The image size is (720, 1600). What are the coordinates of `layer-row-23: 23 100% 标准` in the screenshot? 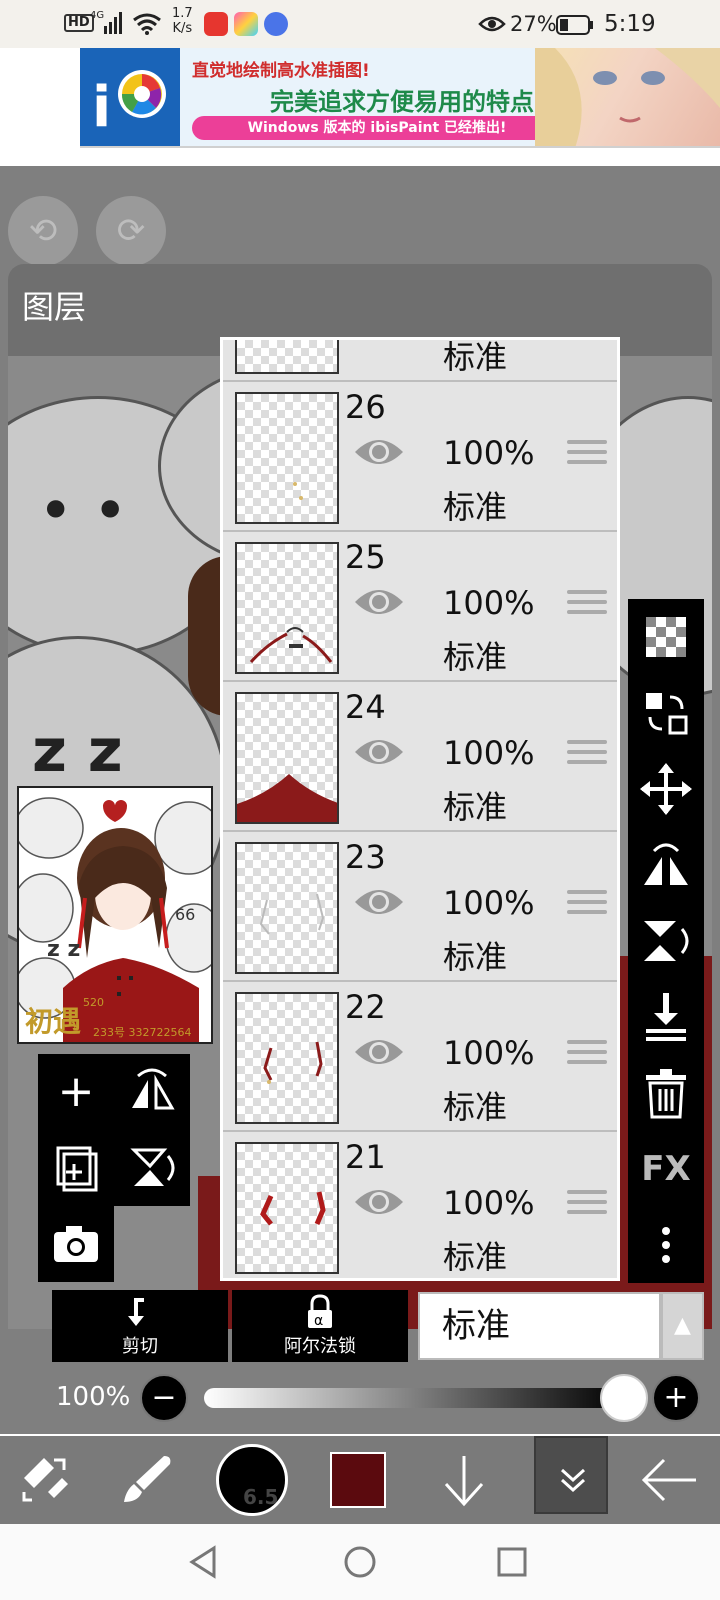 It's located at (420, 907).